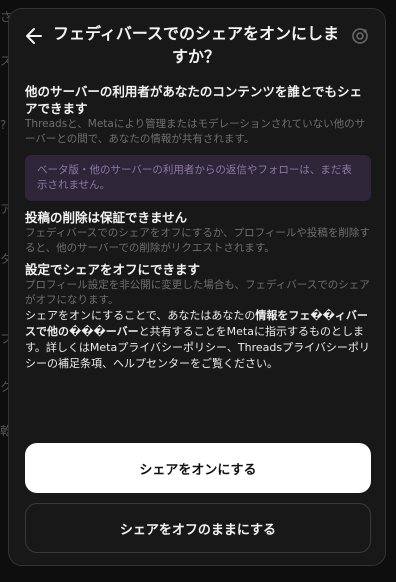 The image size is (396, 582). I want to click on arrow-left-icon, so click(34, 36).